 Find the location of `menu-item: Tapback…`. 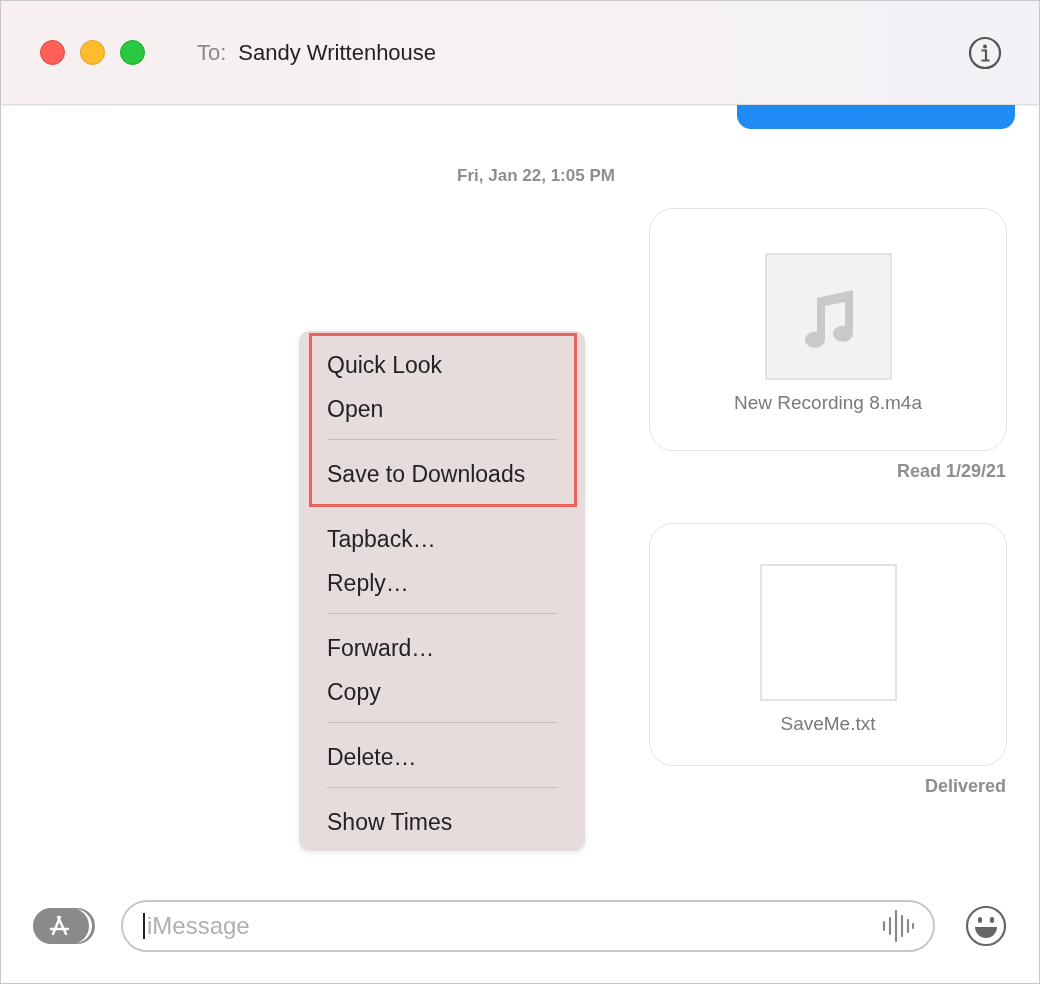

menu-item: Tapback… is located at coordinates (442, 539).